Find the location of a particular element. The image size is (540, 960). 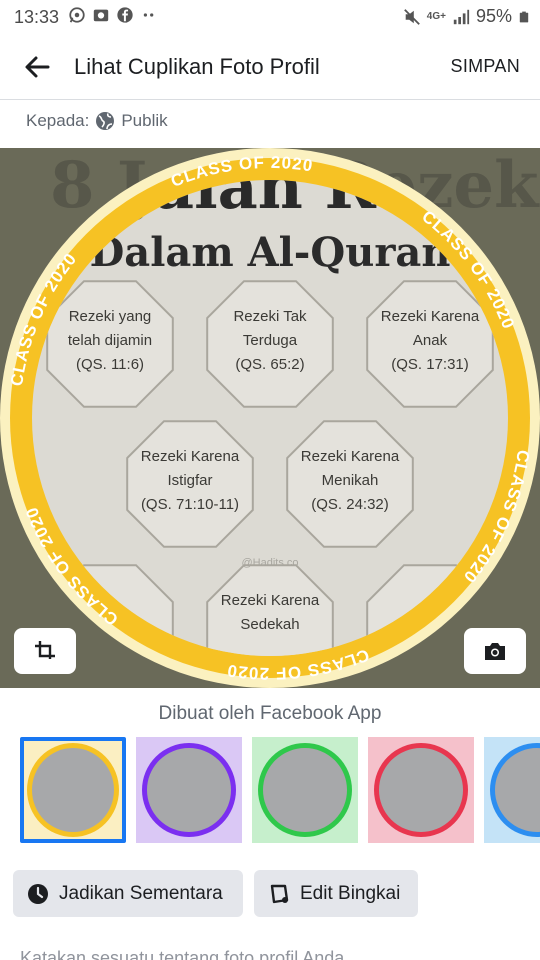

audience-selector: Kepada: Publik is located at coordinates (97, 121).